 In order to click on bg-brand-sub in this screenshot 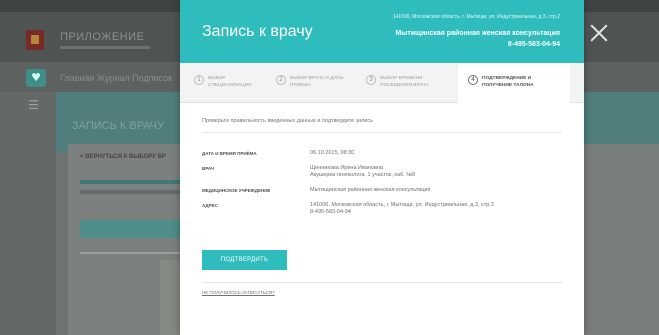, I will do `click(105, 47)`.